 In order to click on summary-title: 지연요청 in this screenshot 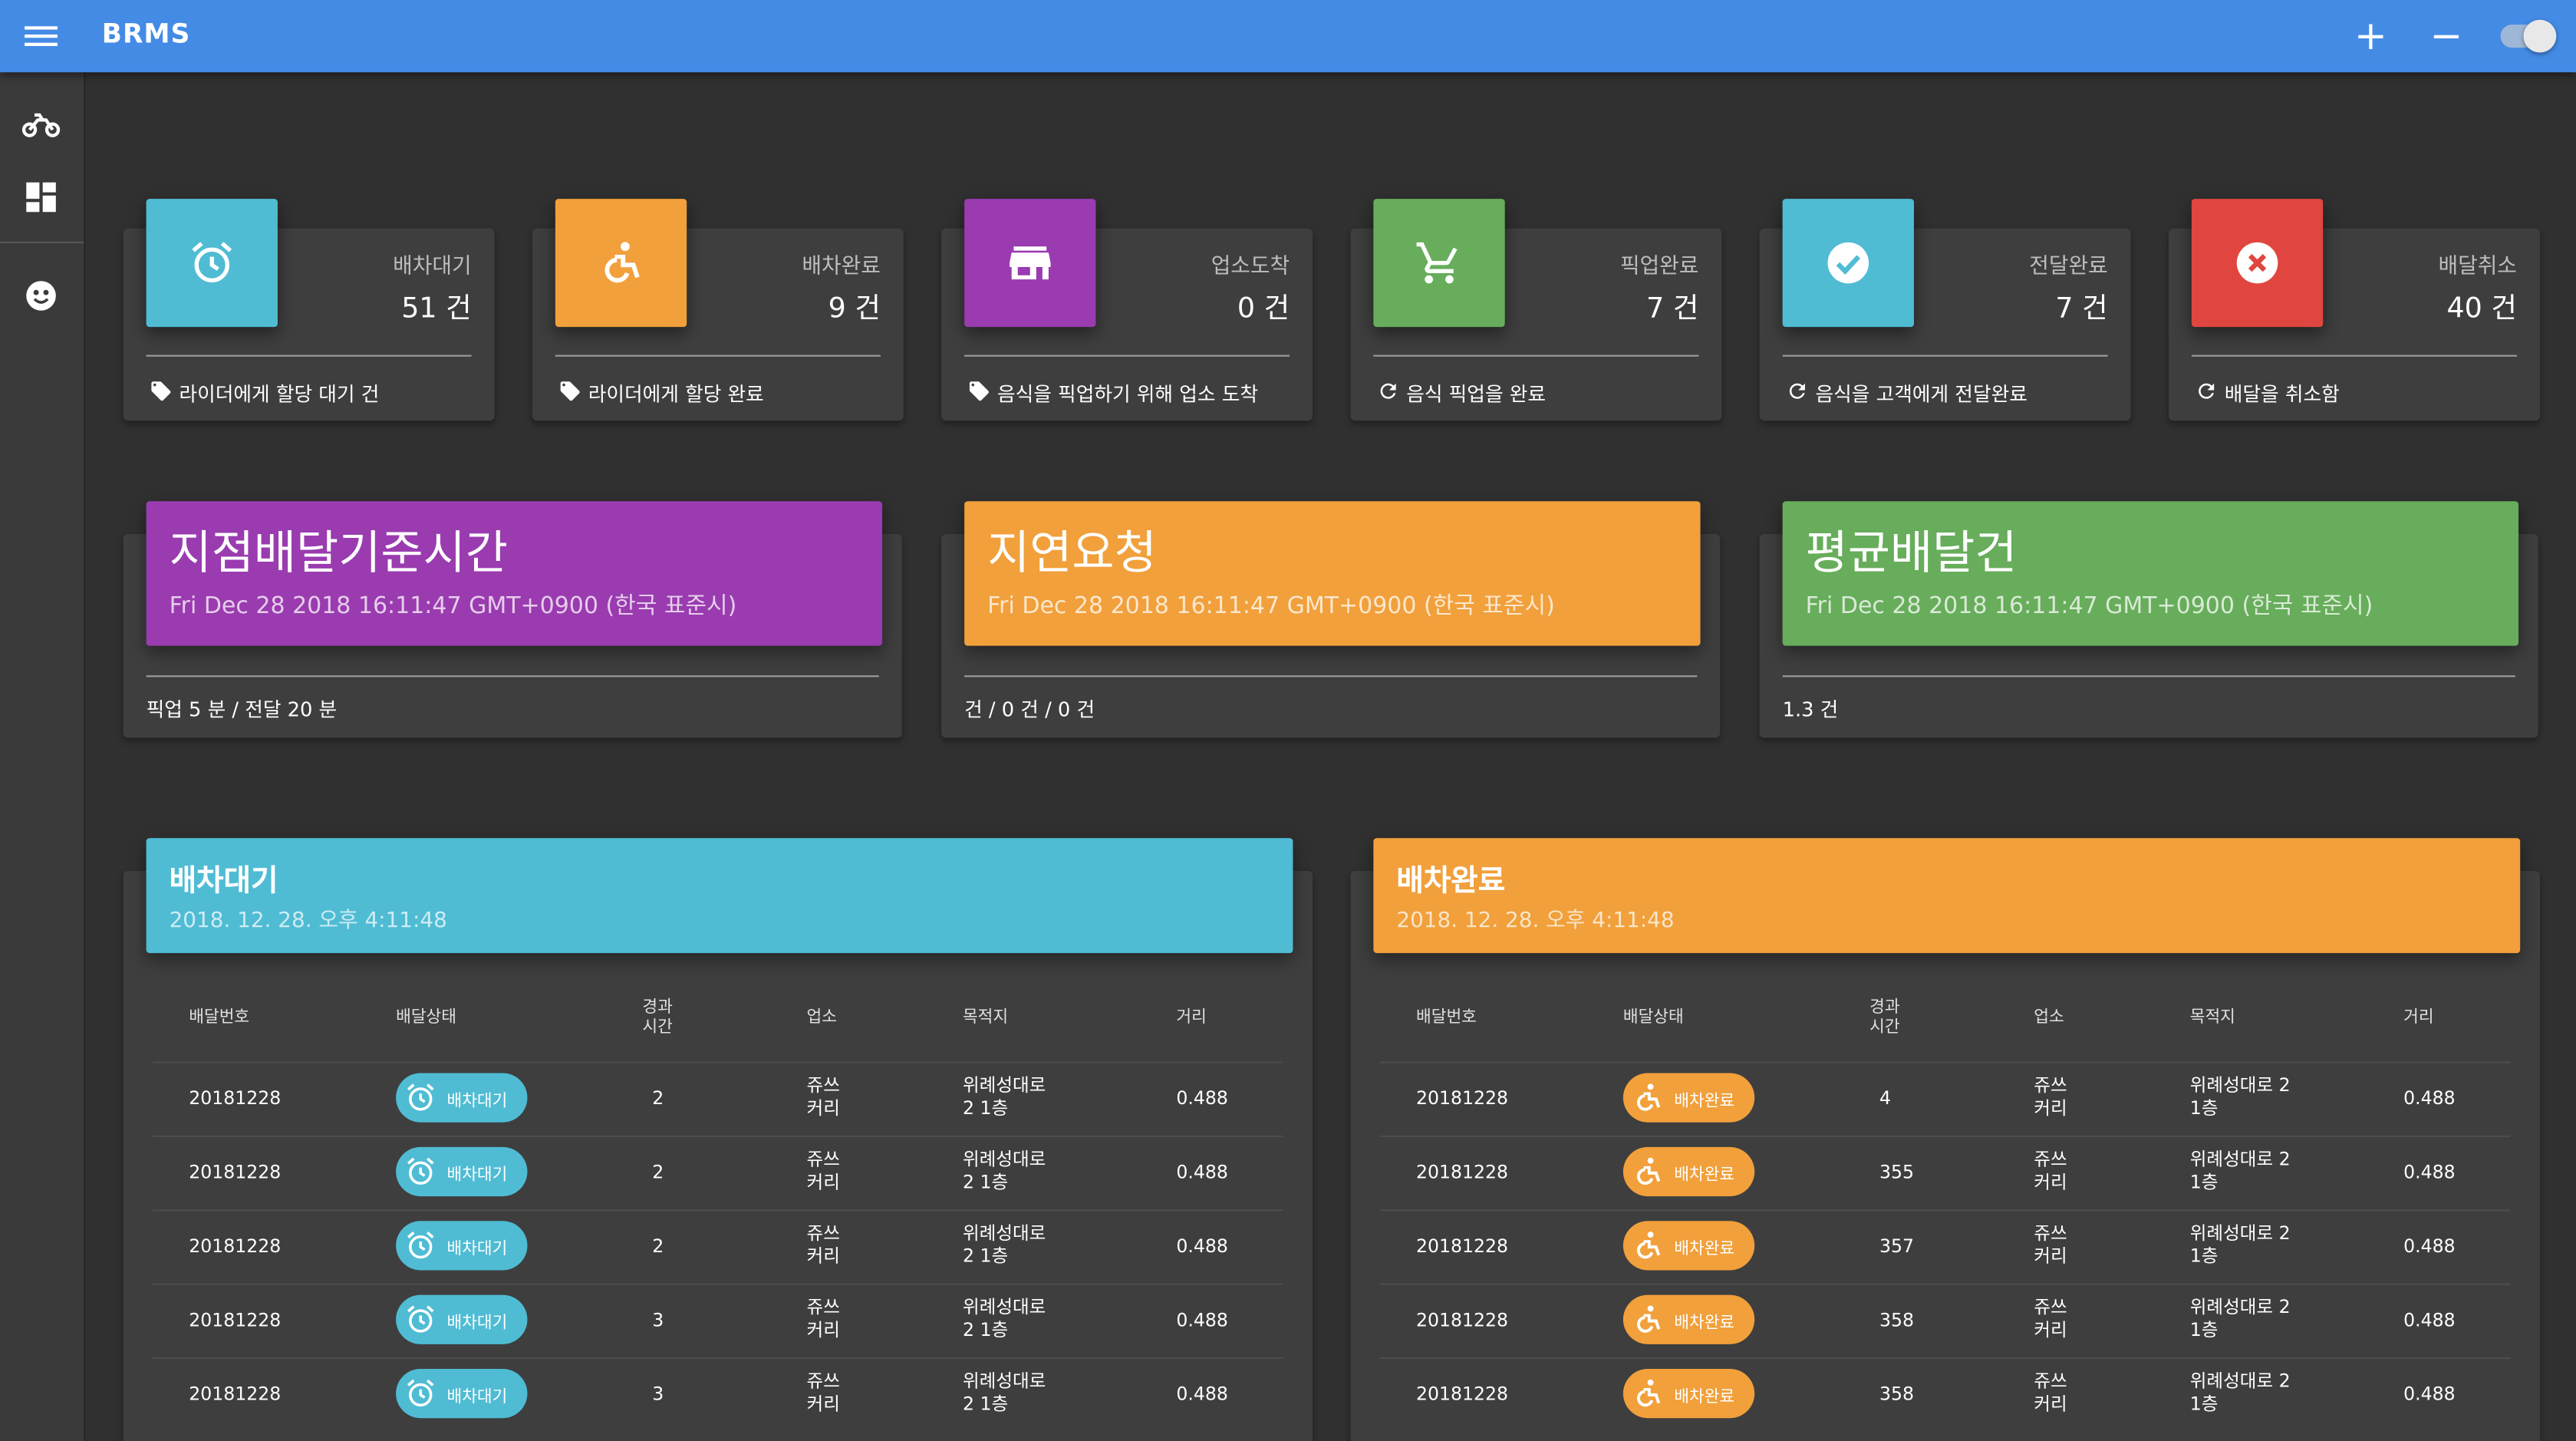, I will do `click(1072, 553)`.